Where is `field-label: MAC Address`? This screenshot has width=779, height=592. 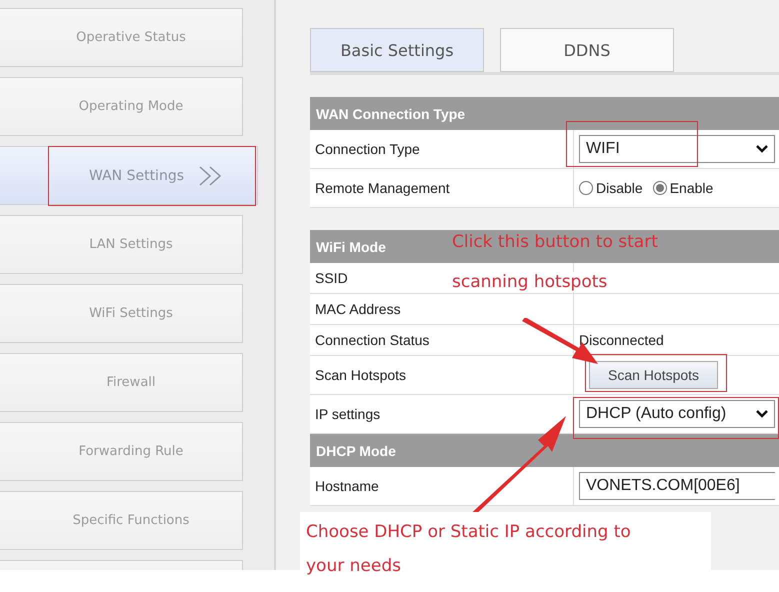 field-label: MAC Address is located at coordinates (358, 309).